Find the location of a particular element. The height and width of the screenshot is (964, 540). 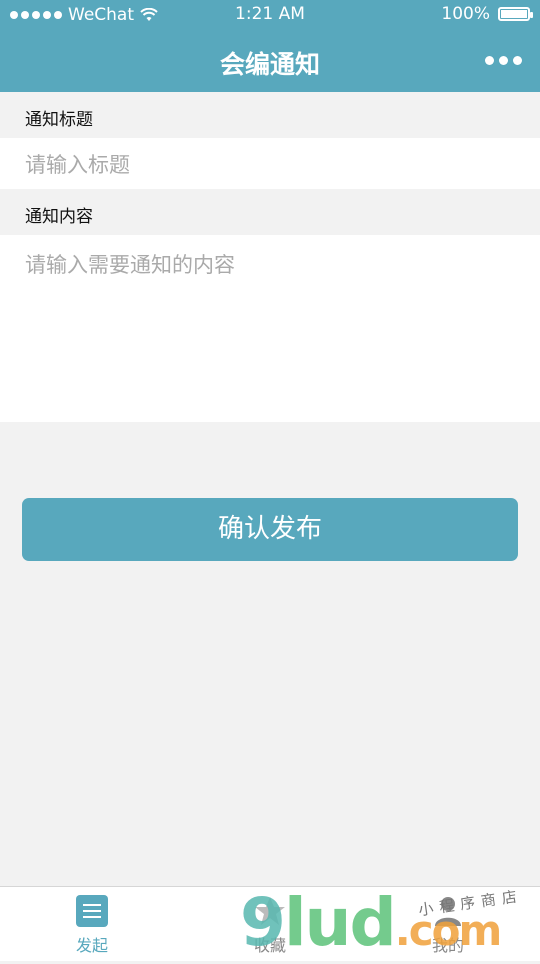

title-input is located at coordinates (270, 165).